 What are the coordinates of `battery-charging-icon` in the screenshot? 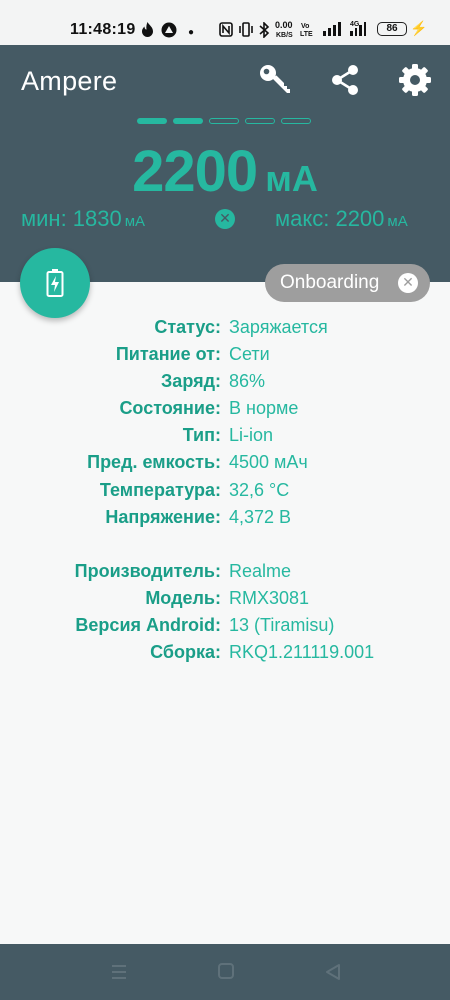 It's located at (55, 283).